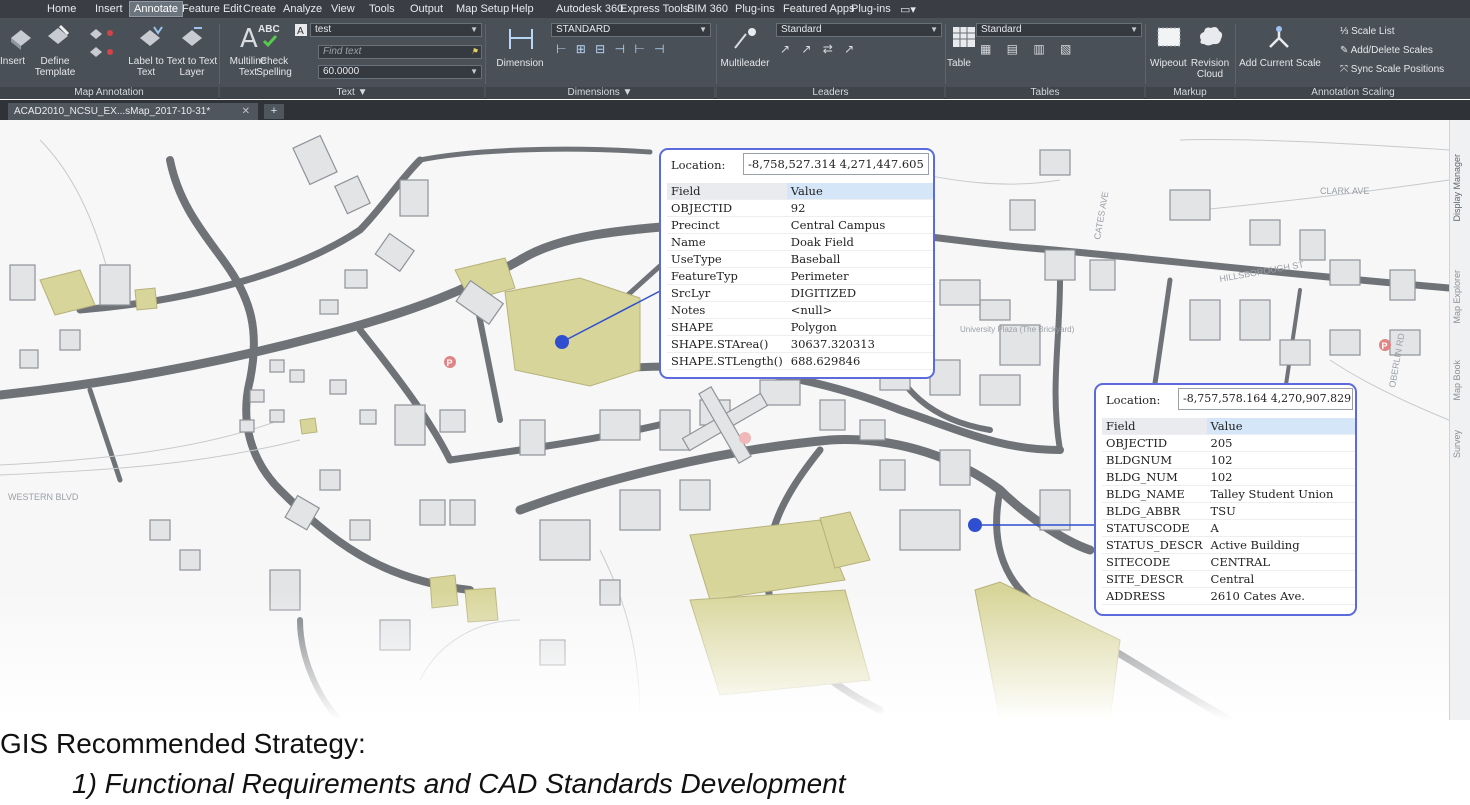 This screenshot has width=1470, height=805. What do you see at coordinates (654, 9) in the screenshot?
I see `ribbon-tab-express-tools: Express Tools` at bounding box center [654, 9].